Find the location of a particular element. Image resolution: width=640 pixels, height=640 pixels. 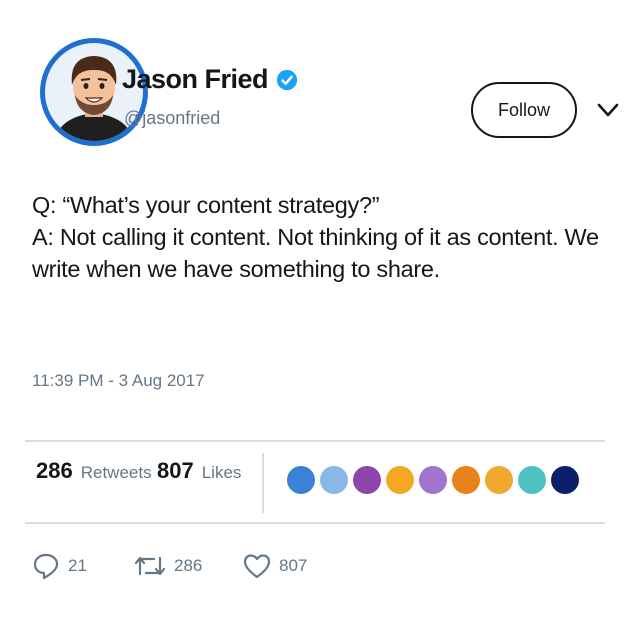

retweets-count: 286 is located at coordinates (54, 470).